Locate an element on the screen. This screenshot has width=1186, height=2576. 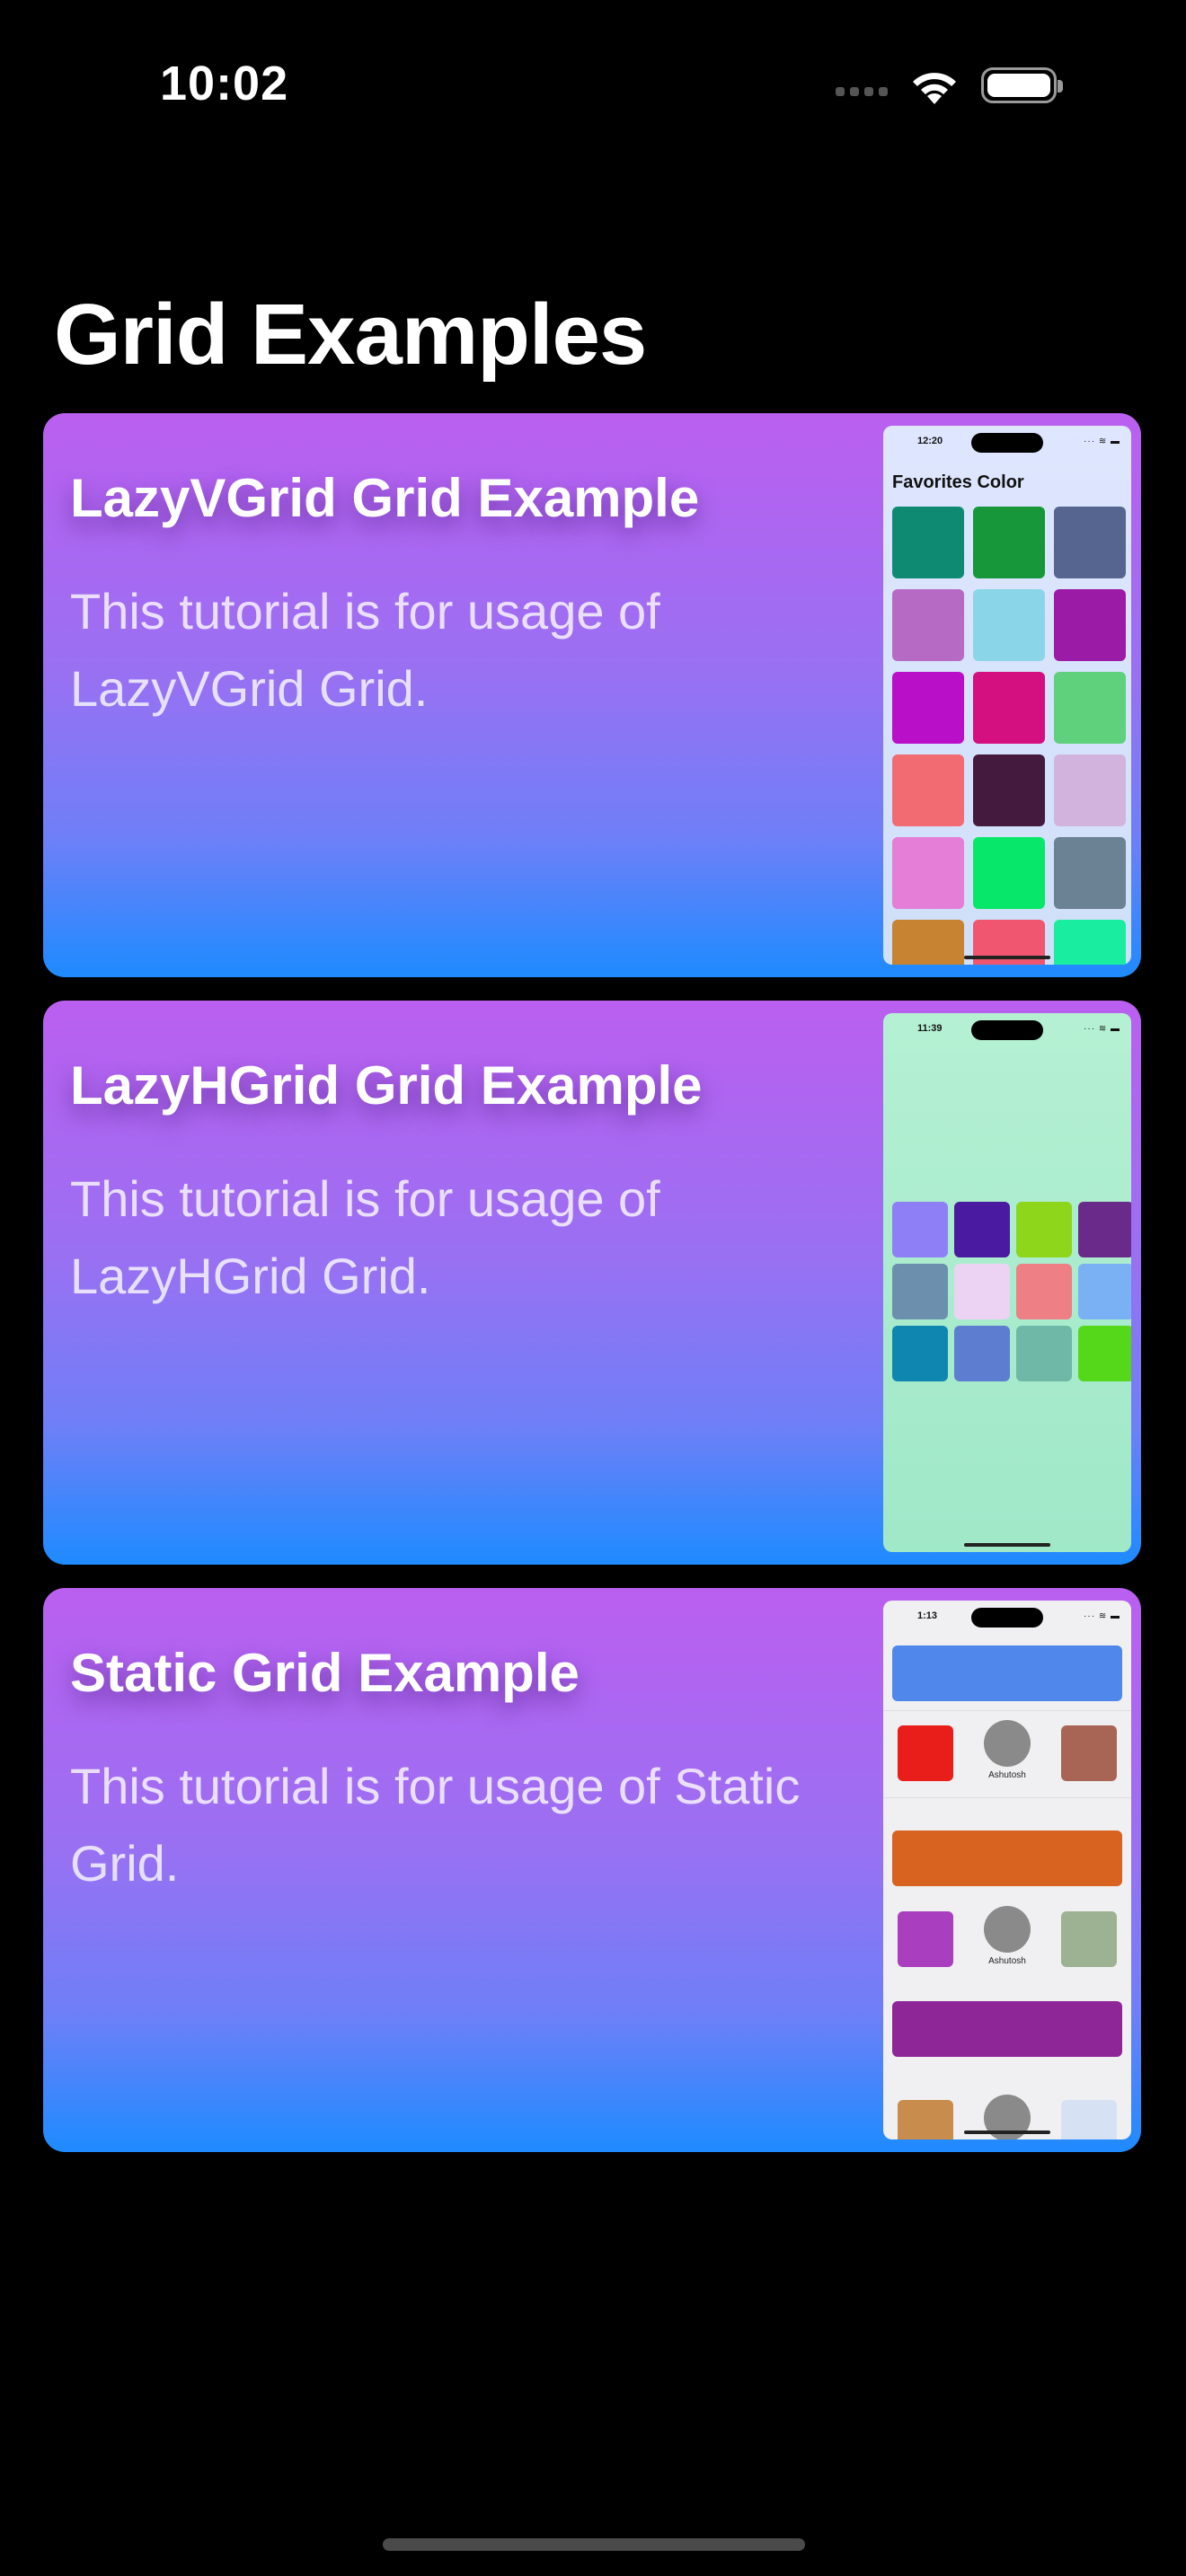
card-title: LazyHGrid Grid Example is located at coordinates (386, 1085).